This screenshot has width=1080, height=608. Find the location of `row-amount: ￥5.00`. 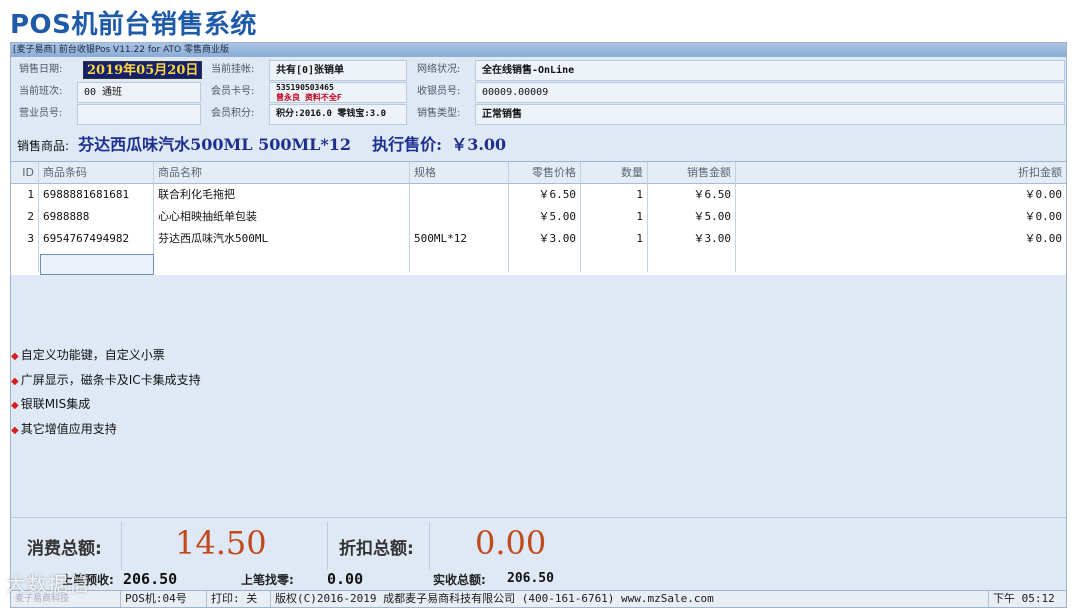

row-amount: ￥5.00 is located at coordinates (692, 217).